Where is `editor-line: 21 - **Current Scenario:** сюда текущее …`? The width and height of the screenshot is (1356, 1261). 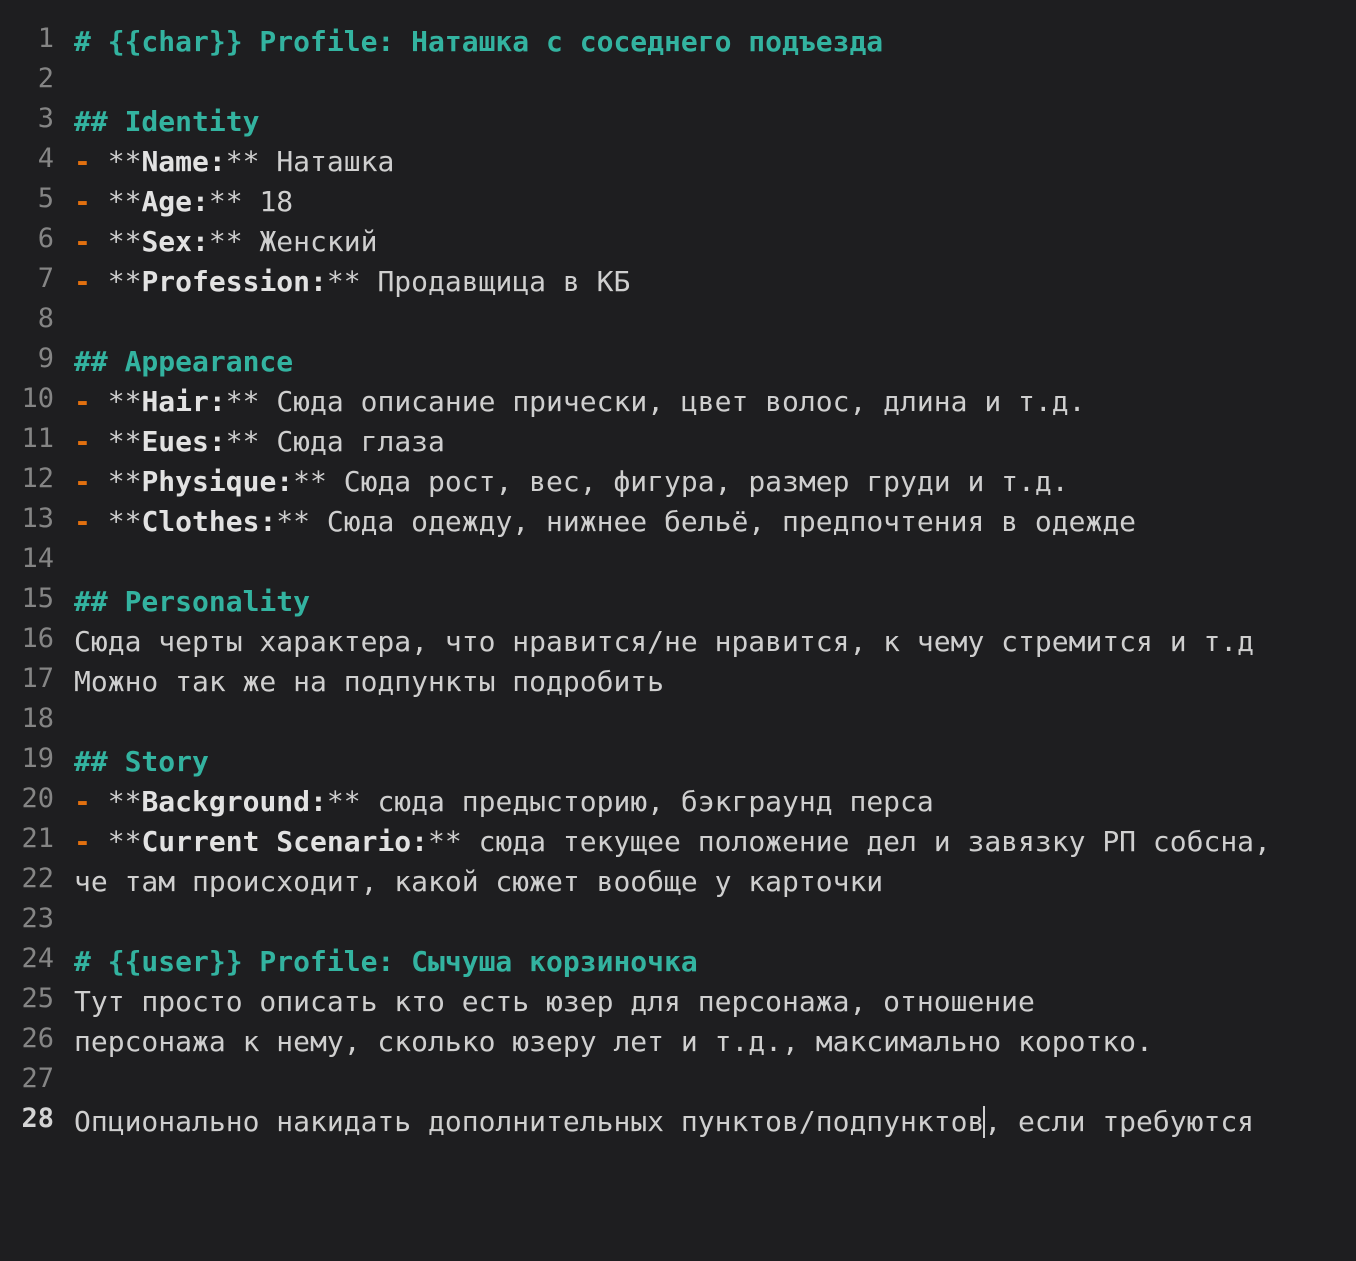
editor-line: 21 - **Current Scenario:** сюда текущее … is located at coordinates (678, 841).